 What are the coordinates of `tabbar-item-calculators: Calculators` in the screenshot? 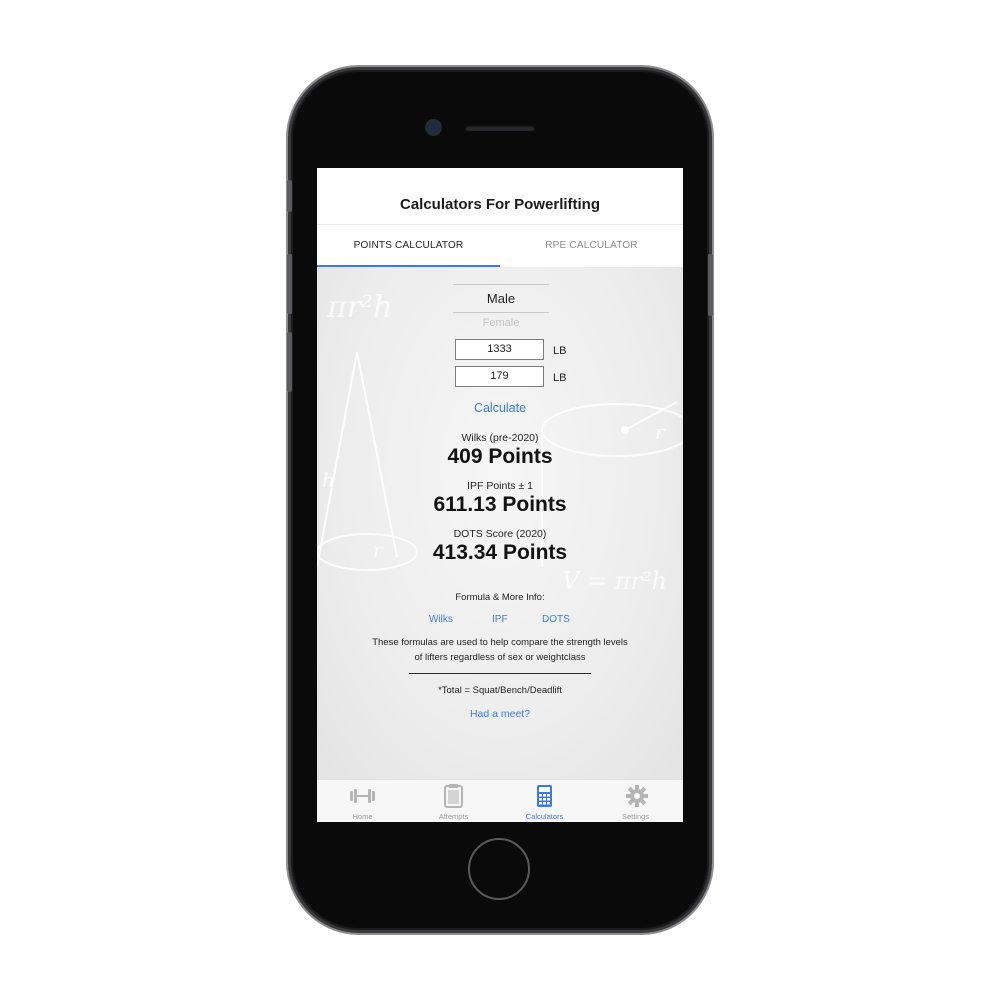 It's located at (544, 801).